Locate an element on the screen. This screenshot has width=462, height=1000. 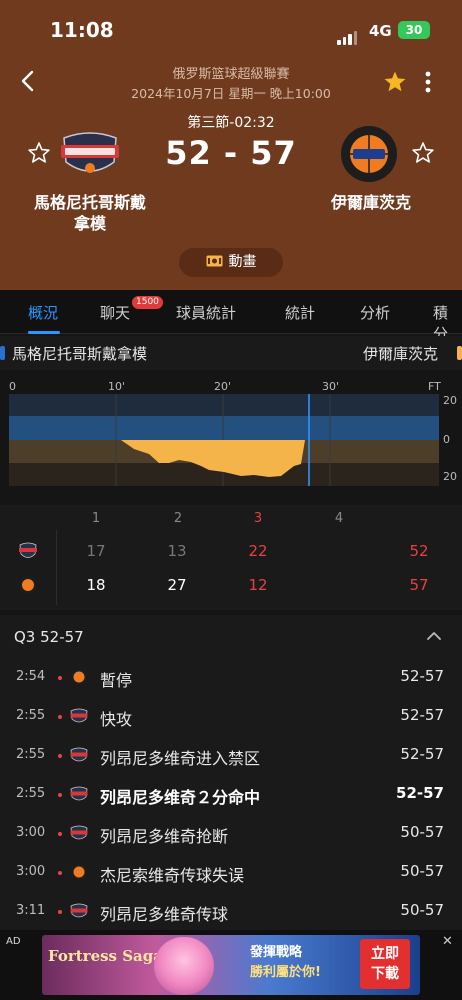
tab-player-stats: 球員統計 is located at coordinates (206, 312).